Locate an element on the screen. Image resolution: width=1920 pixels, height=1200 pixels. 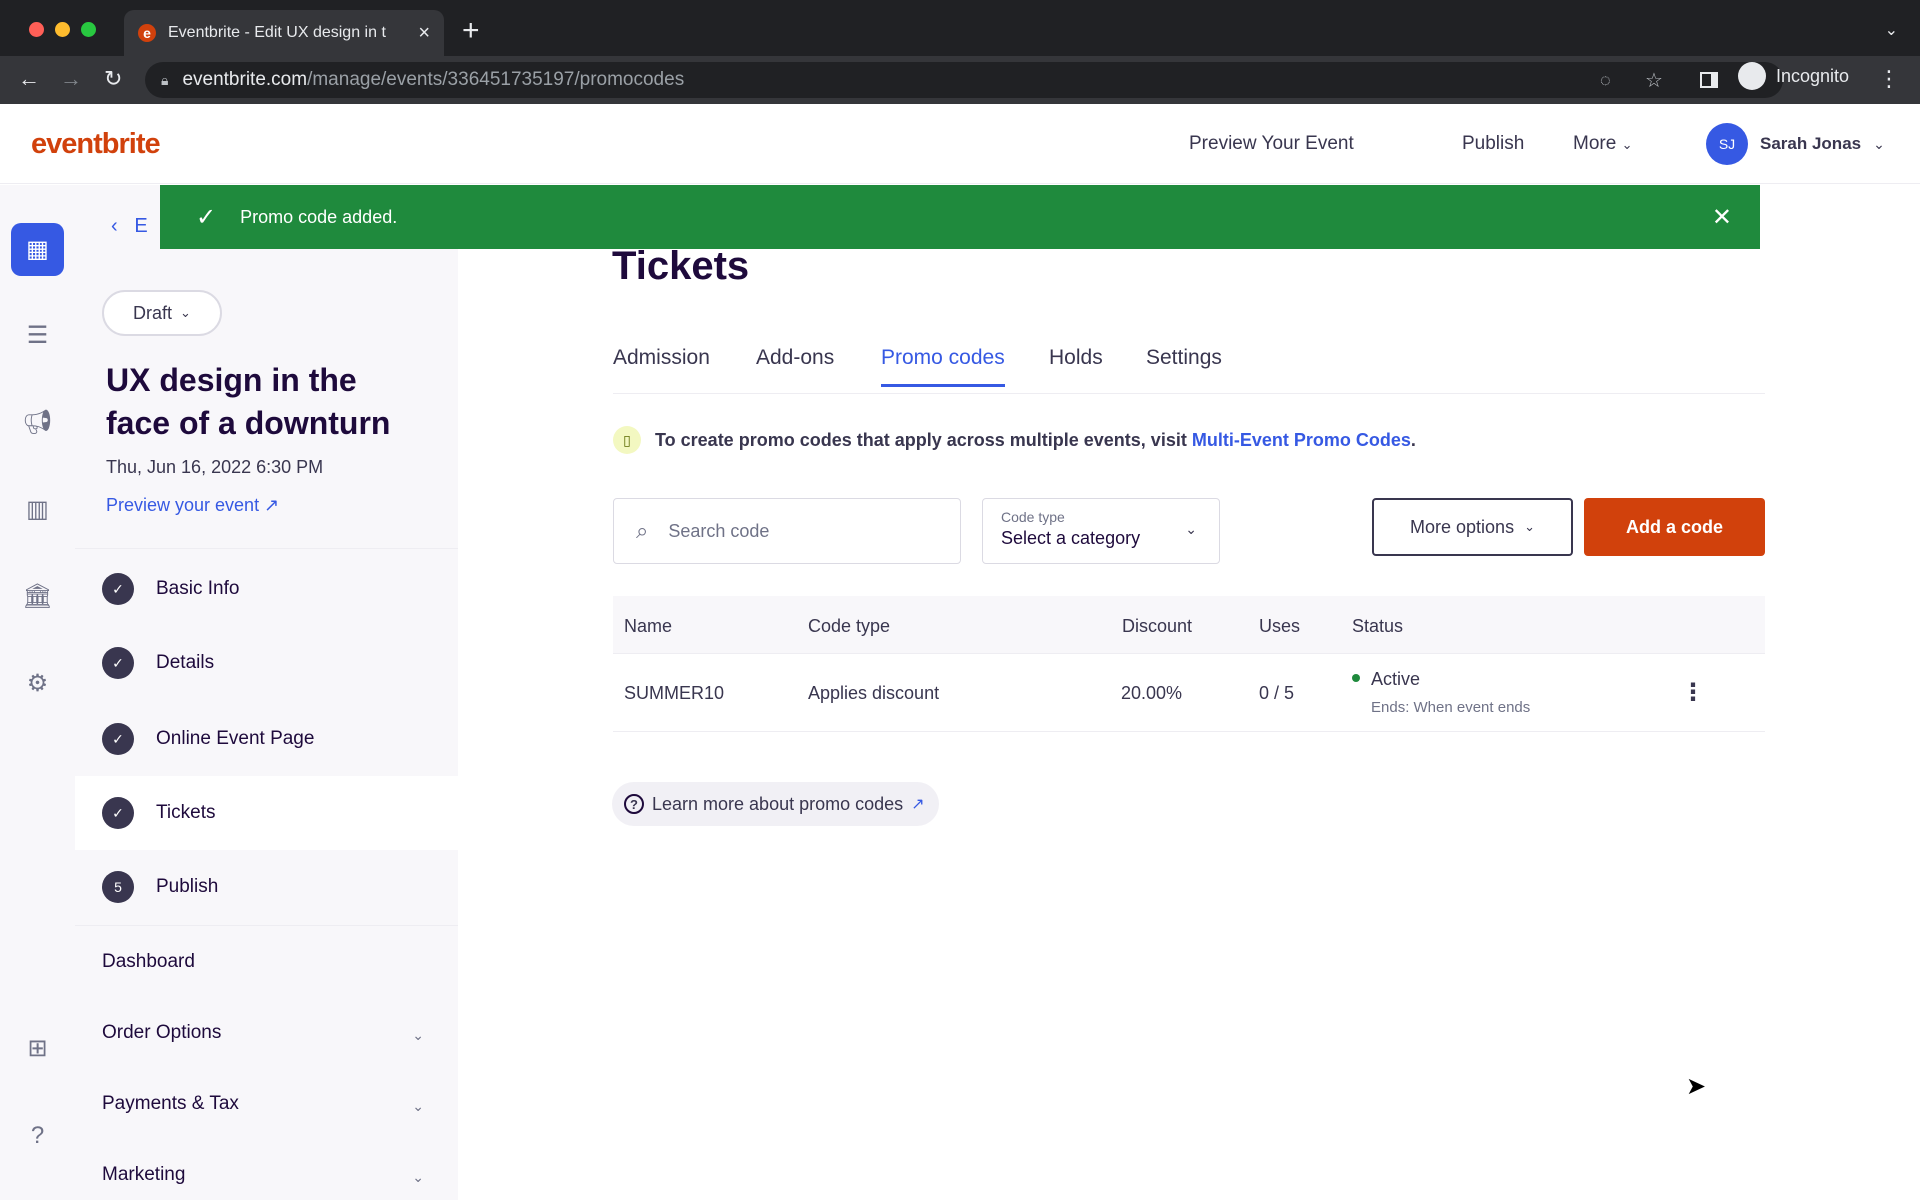
tab-search-icon: ⌄ is located at coordinates (1891, 30).